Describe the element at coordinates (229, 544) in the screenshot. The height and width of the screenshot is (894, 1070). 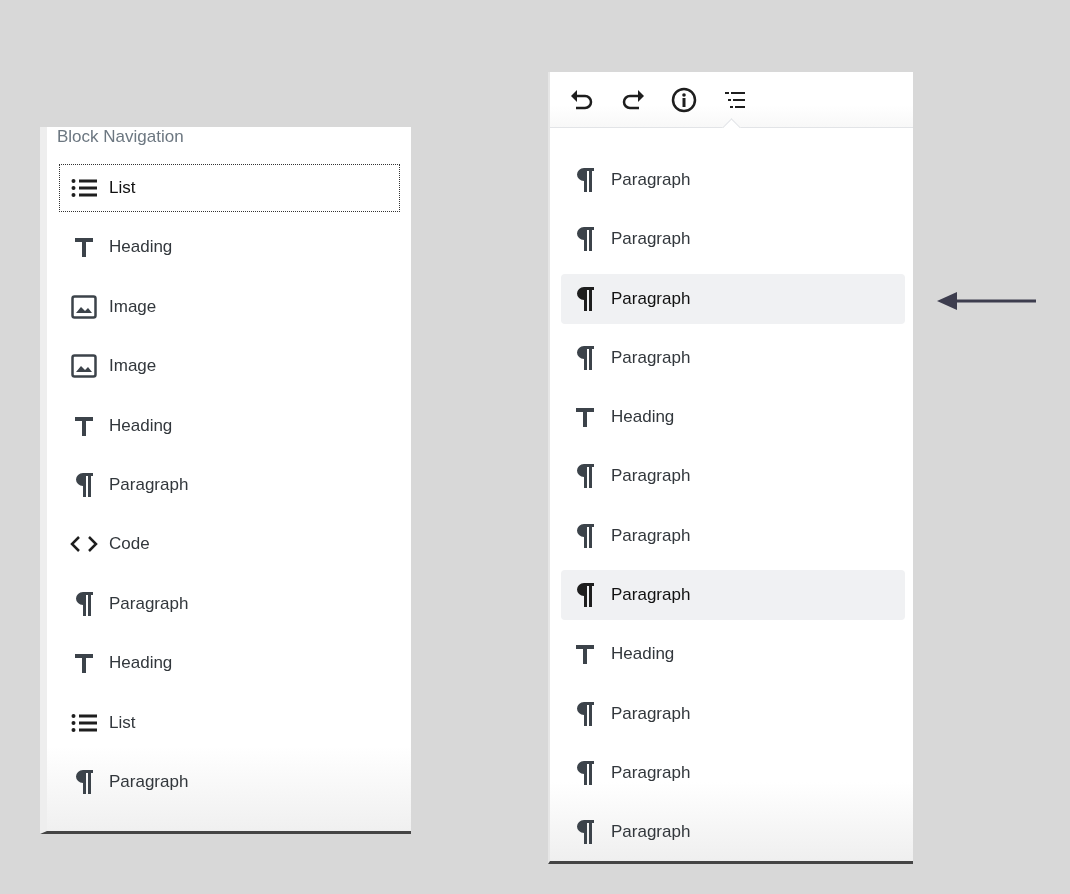
I see `block-item: Code` at that location.